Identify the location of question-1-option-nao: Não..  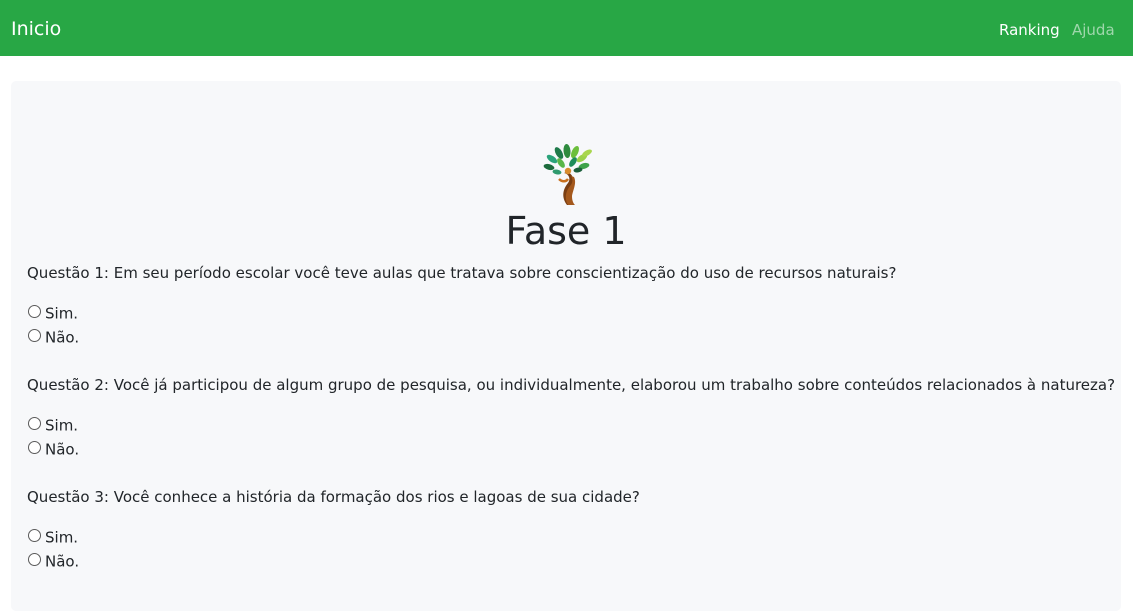
(53, 337).